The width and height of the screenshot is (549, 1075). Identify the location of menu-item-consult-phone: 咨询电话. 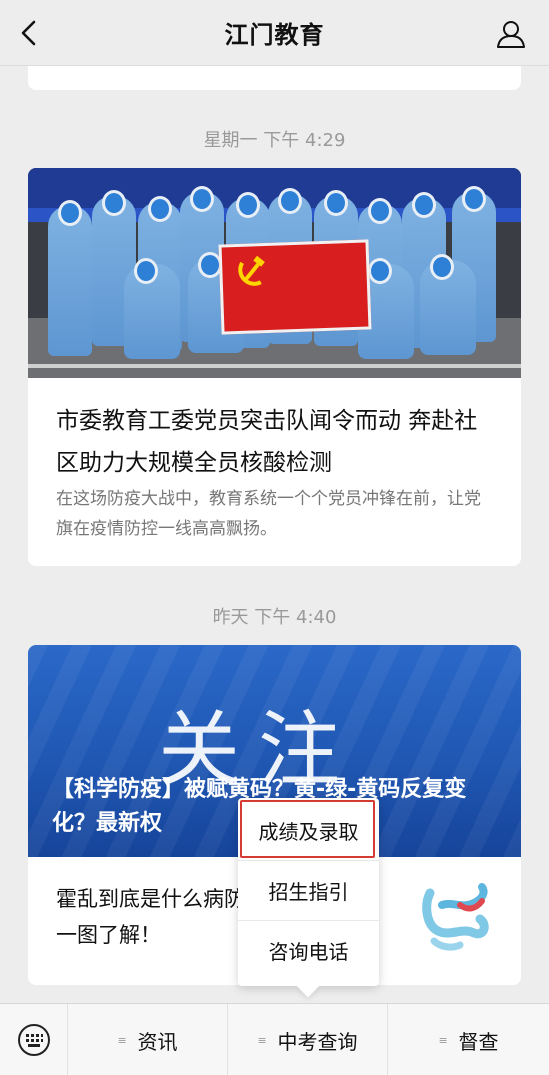
(308, 950).